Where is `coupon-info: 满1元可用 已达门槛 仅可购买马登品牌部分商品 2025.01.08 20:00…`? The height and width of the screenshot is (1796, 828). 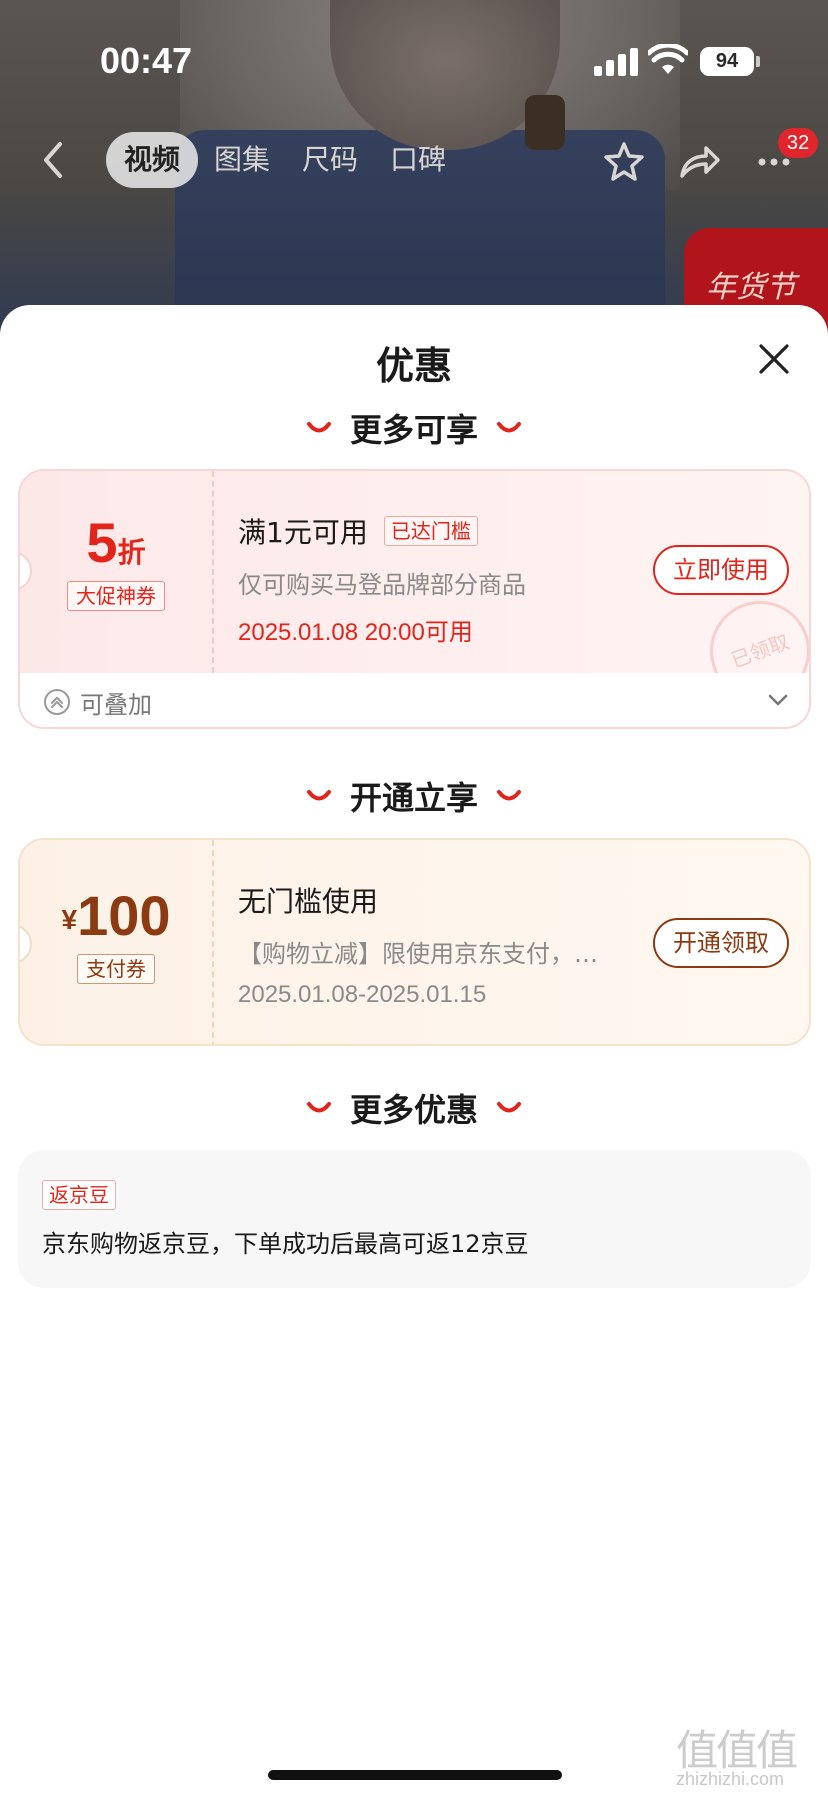
coupon-info: 满1元可用 已达门槛 仅可购买马登品牌部分商品 2025.01.08 20:00… is located at coordinates (448, 579).